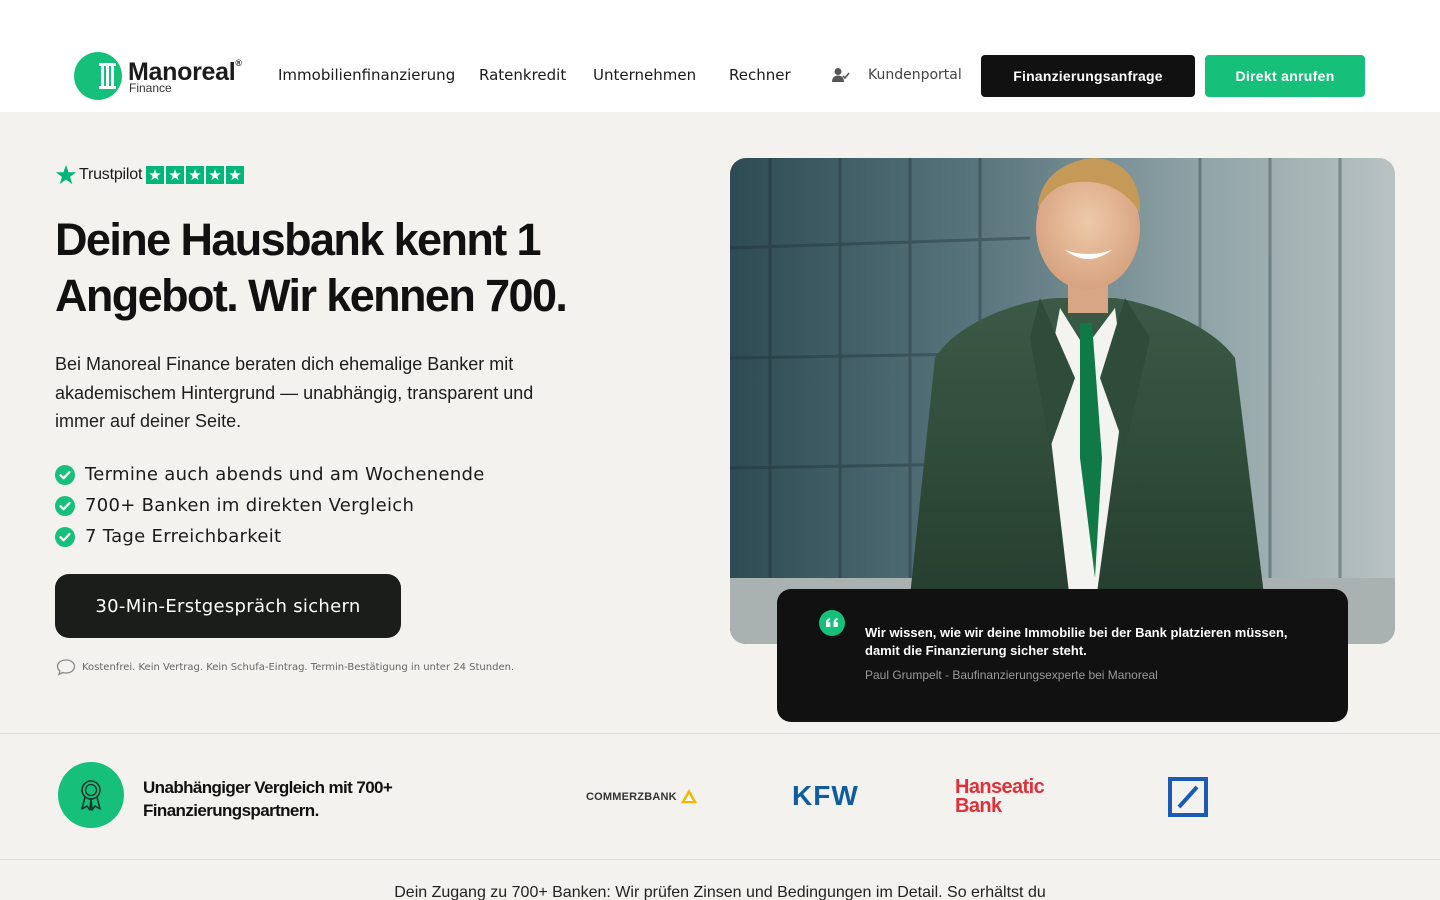 The height and width of the screenshot is (900, 1440). Describe the element at coordinates (285, 474) in the screenshot. I see `benefit-text: Termine auch abends und am Wochenende` at that location.